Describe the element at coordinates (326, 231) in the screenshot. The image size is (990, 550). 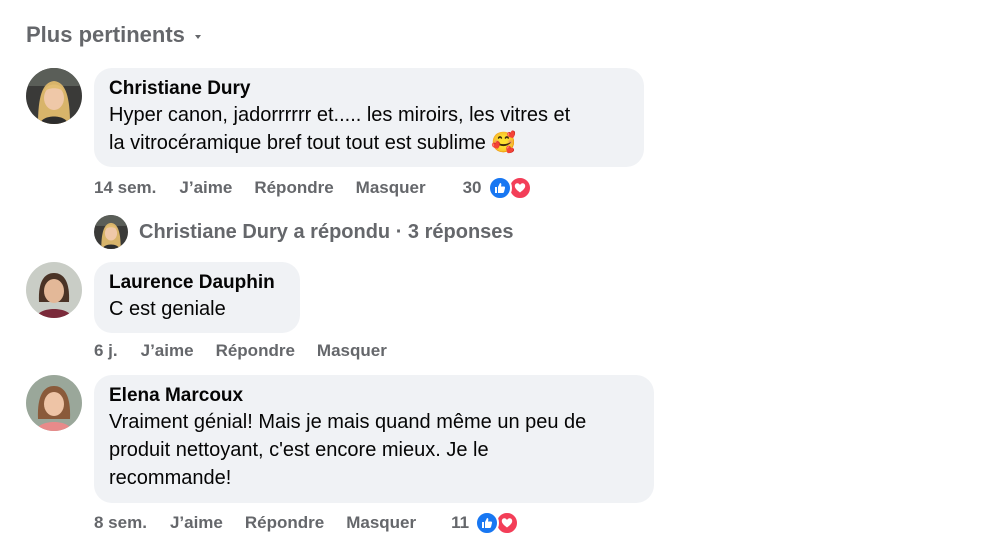
I see `replies-summary-text: Christiane Dury a répondu · 3 réponses` at that location.